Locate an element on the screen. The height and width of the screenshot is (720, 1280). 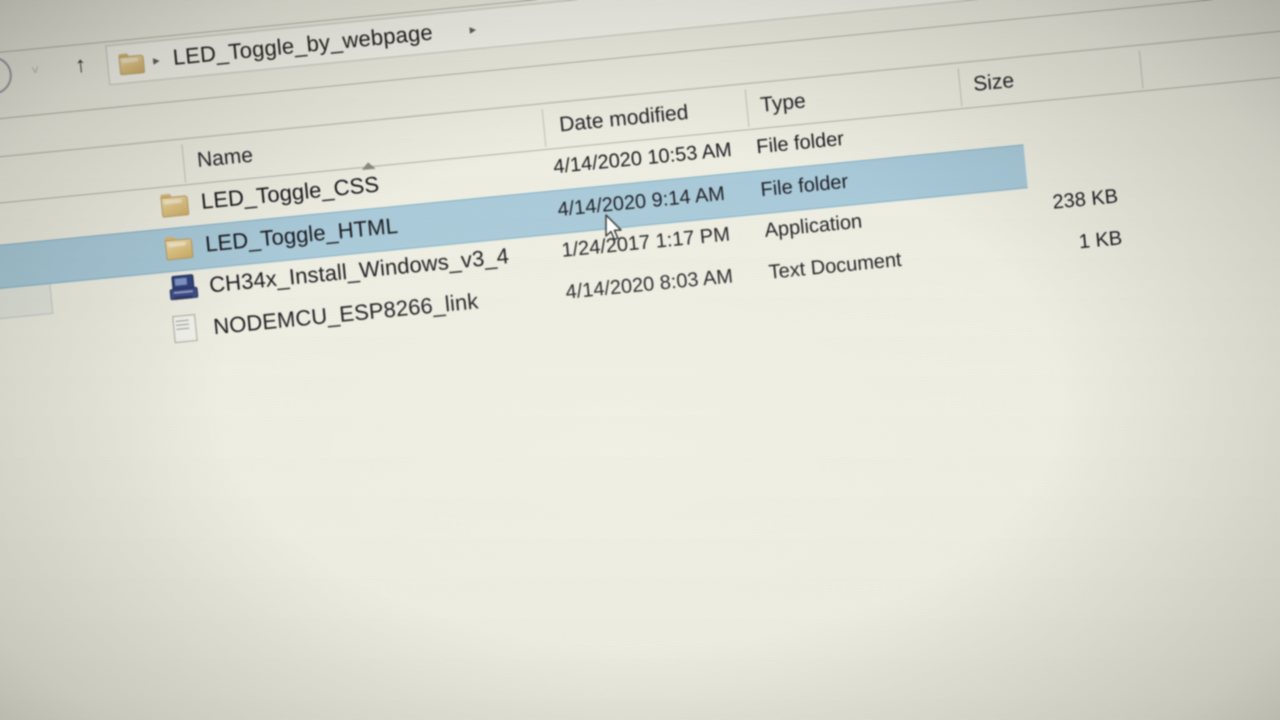
file-type: Text Document is located at coordinates (835, 266).